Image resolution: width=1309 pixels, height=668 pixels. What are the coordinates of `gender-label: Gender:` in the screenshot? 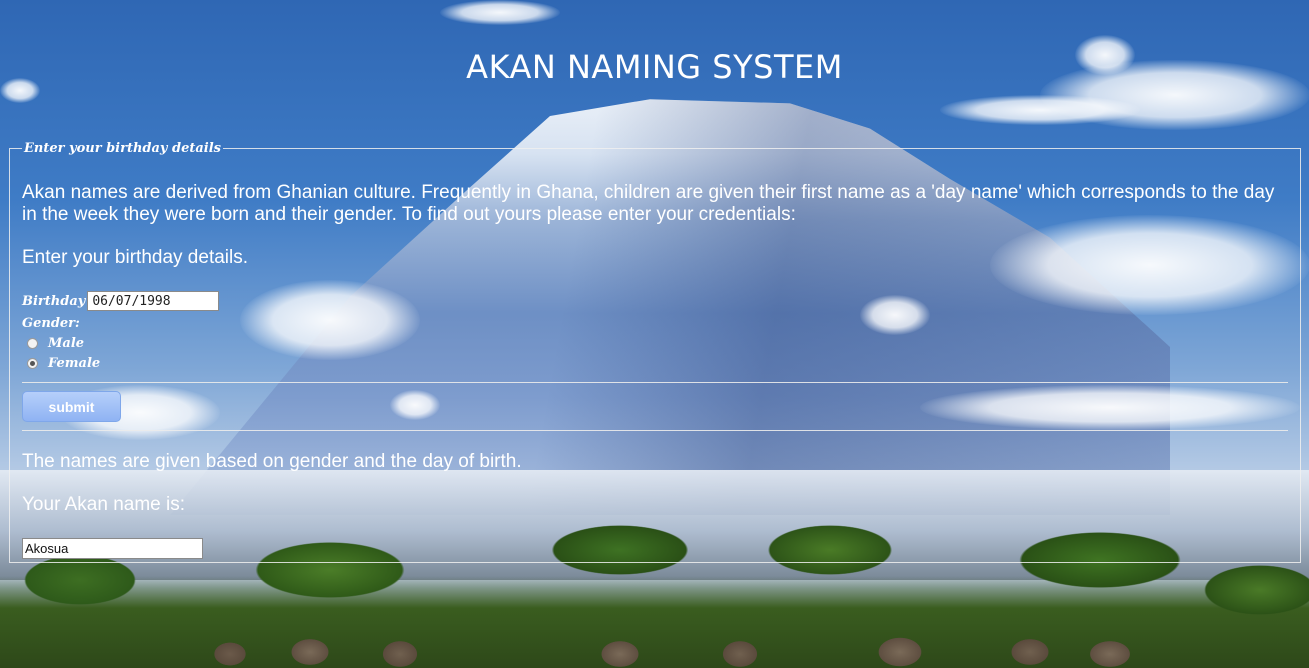 It's located at (51, 323).